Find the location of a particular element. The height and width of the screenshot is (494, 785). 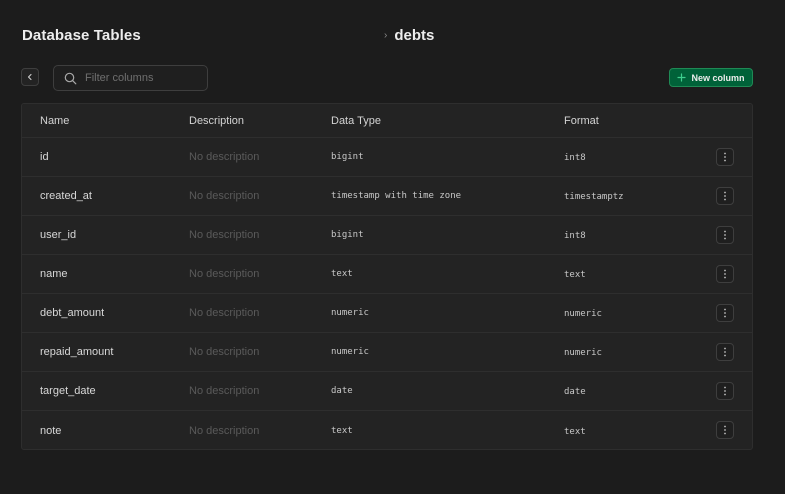

back-button is located at coordinates (30, 77).